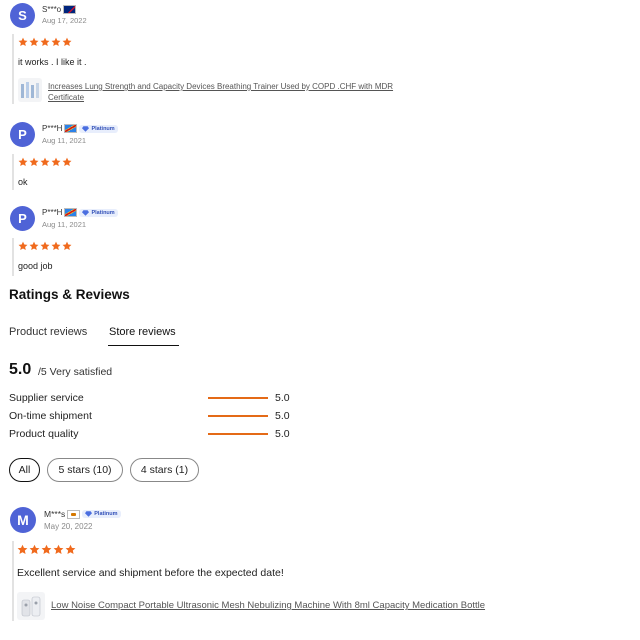 Image resolution: width=640 pixels, height=640 pixels. I want to click on metric-label: Supplier service, so click(46, 398).